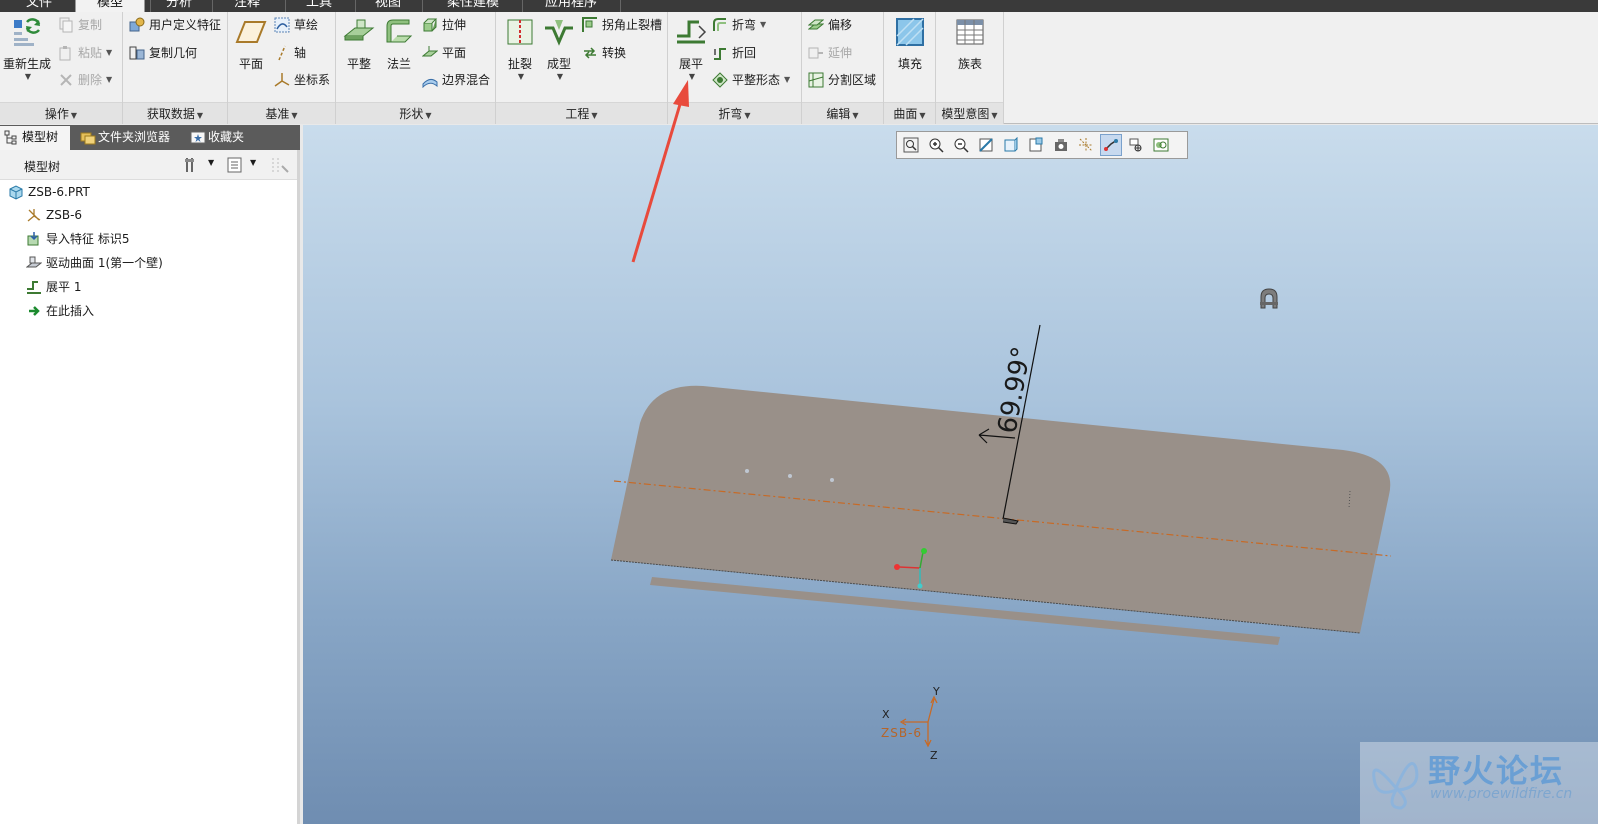 This screenshot has height=824, width=1598. I want to click on tab-file: 文件, so click(39, 6).